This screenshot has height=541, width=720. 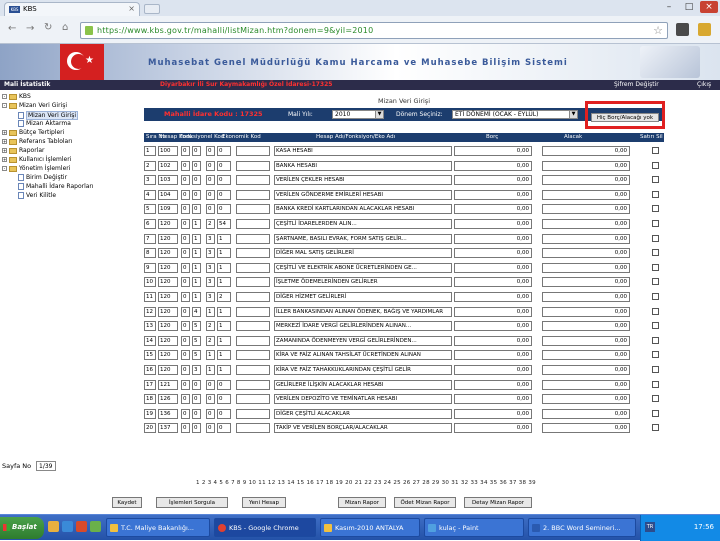 I want to click on save-button: Kaydet, so click(x=127, y=502).